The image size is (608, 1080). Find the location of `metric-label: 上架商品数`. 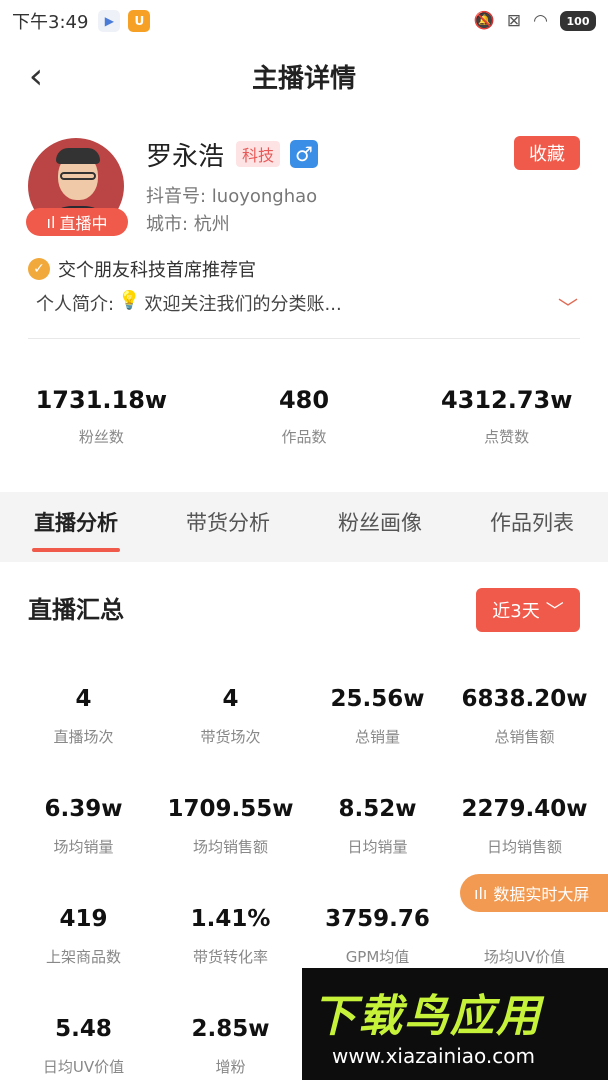

metric-label: 上架商品数 is located at coordinates (83, 957).